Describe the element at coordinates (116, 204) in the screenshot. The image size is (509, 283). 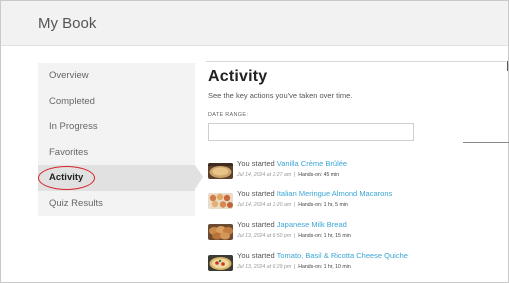
I see `sidebar-item-quiz-results: Quiz Results` at that location.